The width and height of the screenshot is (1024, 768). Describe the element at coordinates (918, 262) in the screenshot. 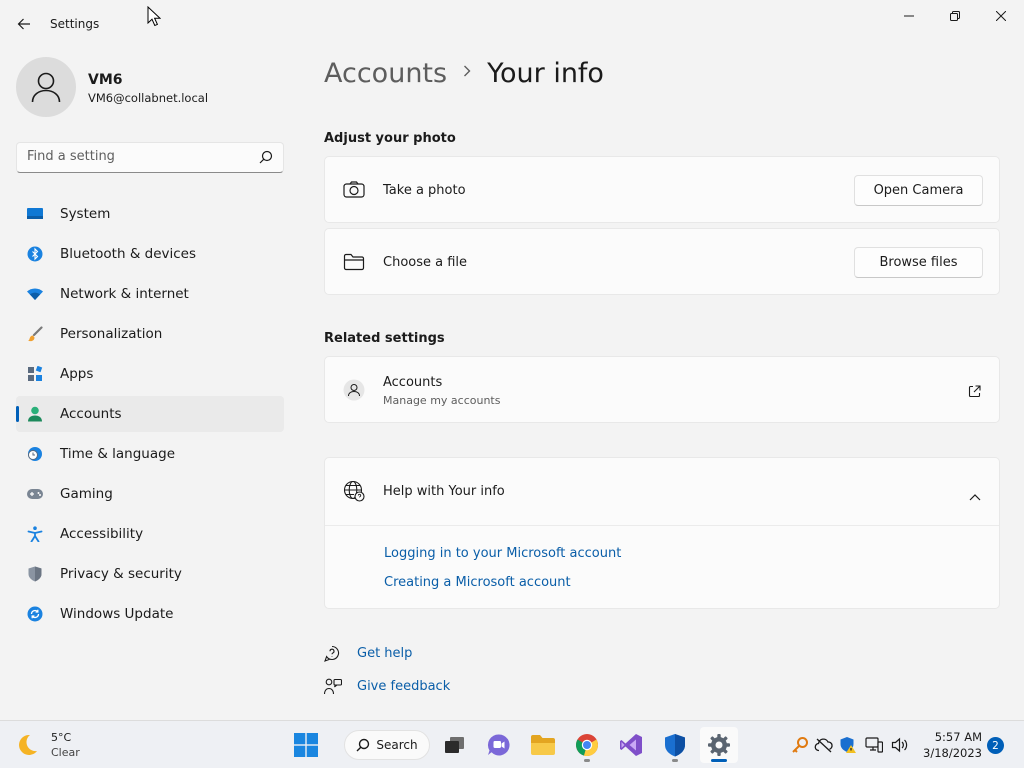

I see `browse-files-button: Browse files` at that location.